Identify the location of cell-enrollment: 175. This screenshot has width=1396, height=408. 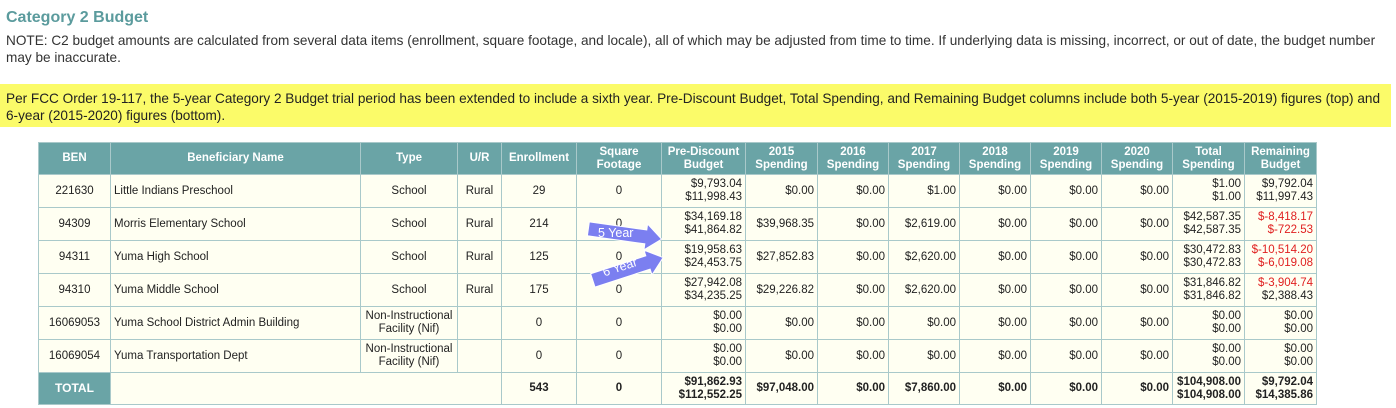
(539, 290).